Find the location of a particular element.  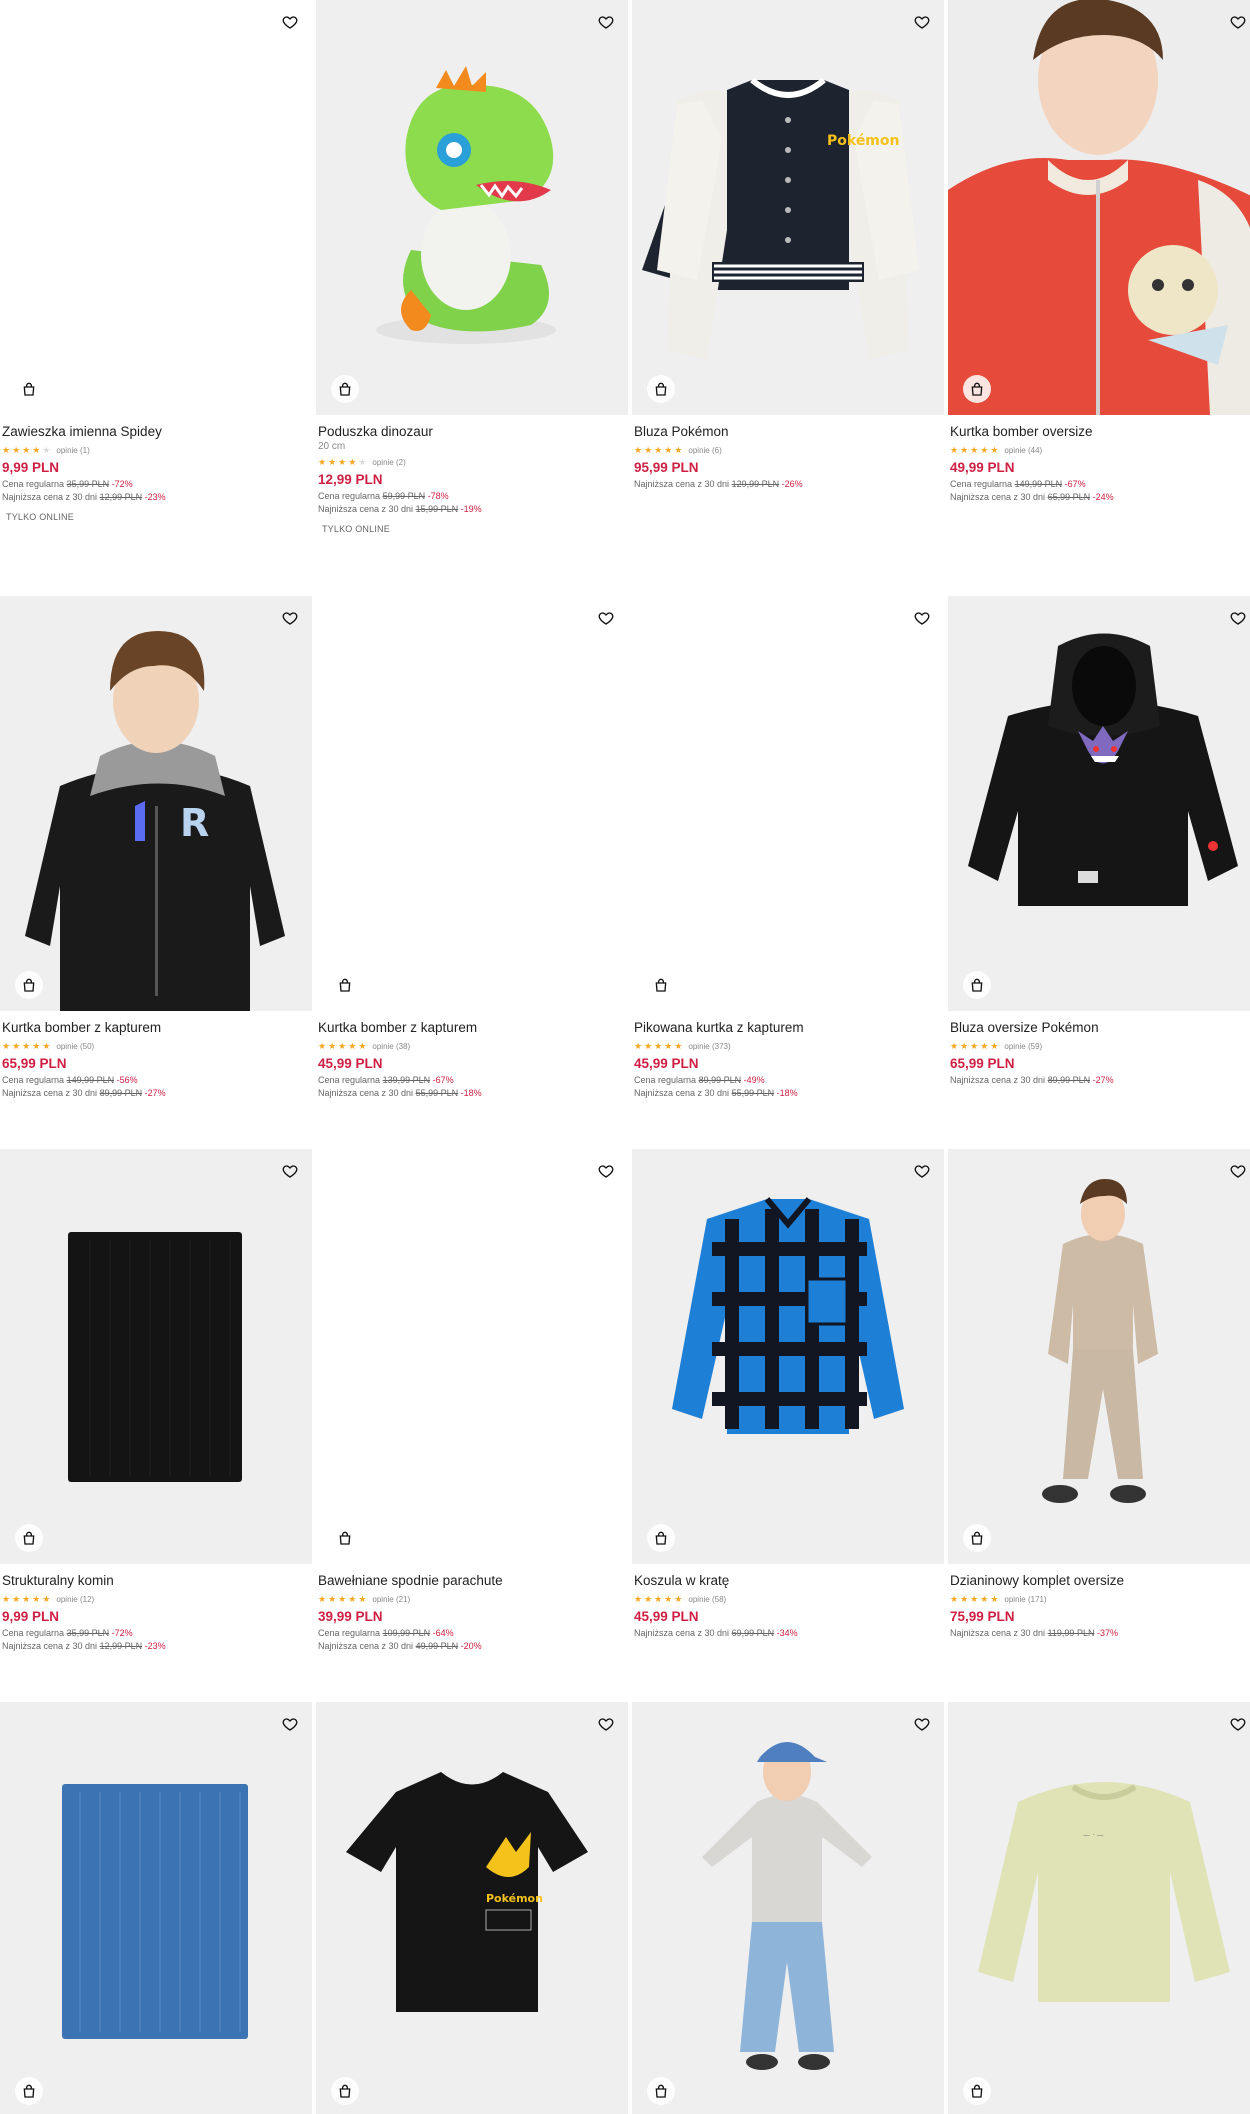

rating: ★ ★ ★ ★ ★ opinie (59) is located at coordinates (1100, 1046).